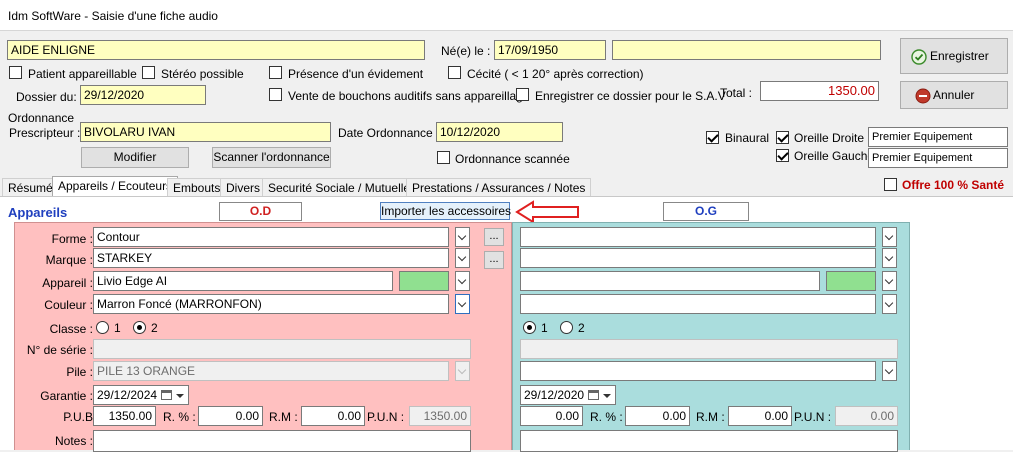 The width and height of the screenshot is (1013, 452). What do you see at coordinates (72, 239) in the screenshot?
I see `forme-label-od: Forme :` at bounding box center [72, 239].